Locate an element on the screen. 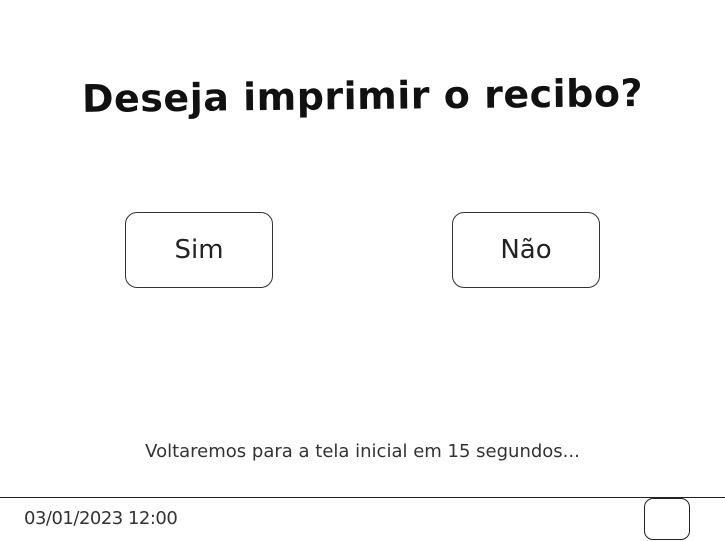 The height and width of the screenshot is (541, 725). footer-action-button is located at coordinates (667, 519).